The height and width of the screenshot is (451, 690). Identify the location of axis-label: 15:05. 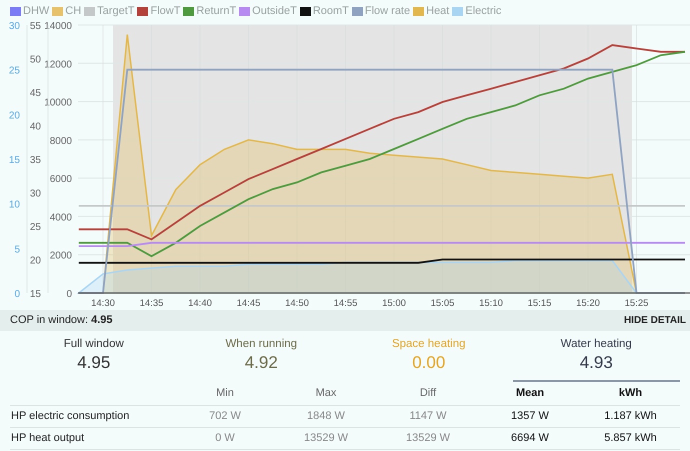
(442, 303).